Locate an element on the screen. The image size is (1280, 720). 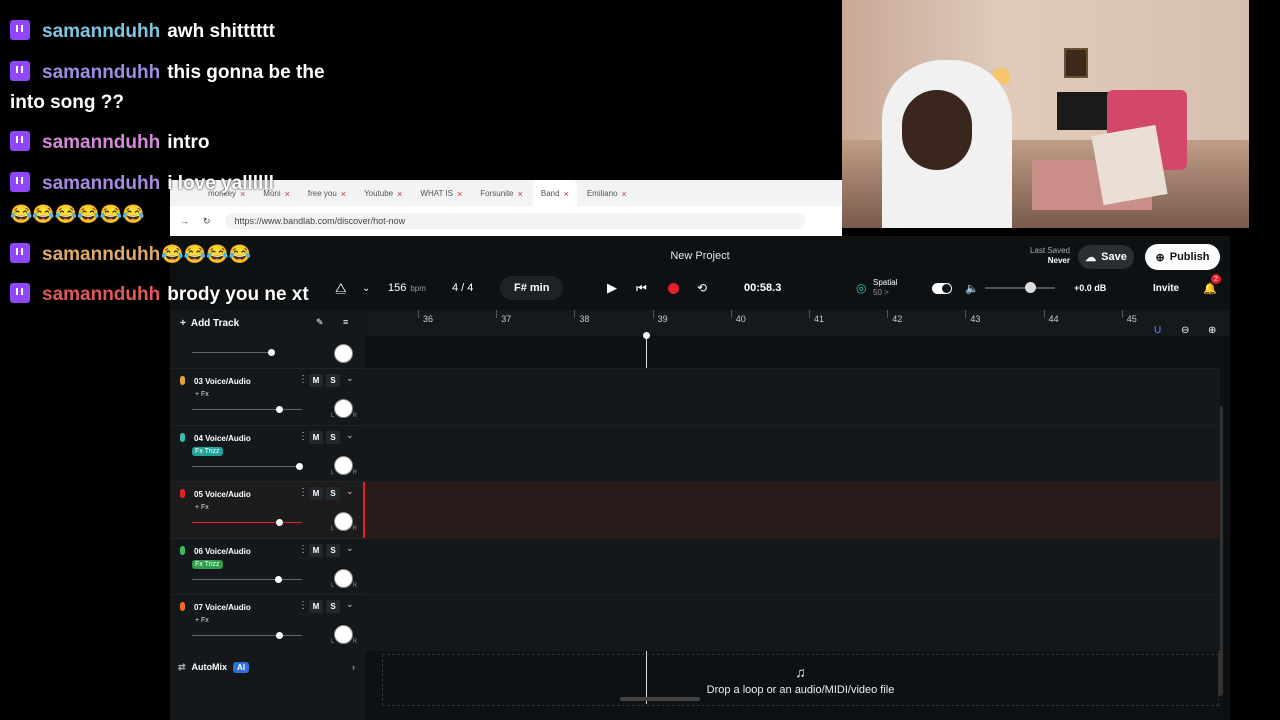
publish-button: ⊕ Publish is located at coordinates (1182, 257).